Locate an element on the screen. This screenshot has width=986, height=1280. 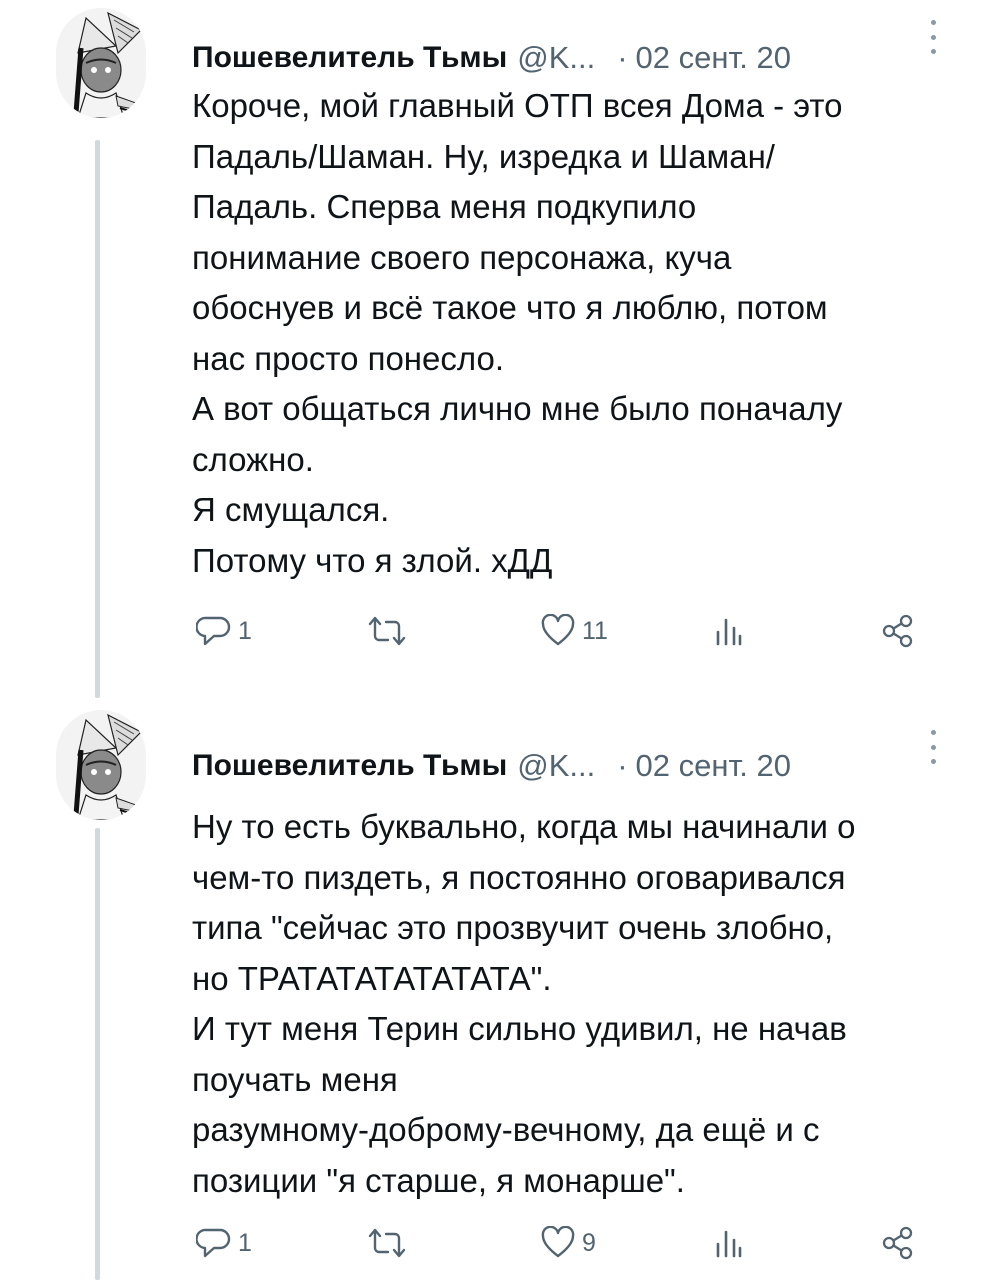
tweet-actions: 1 11 is located at coordinates (493, 631).